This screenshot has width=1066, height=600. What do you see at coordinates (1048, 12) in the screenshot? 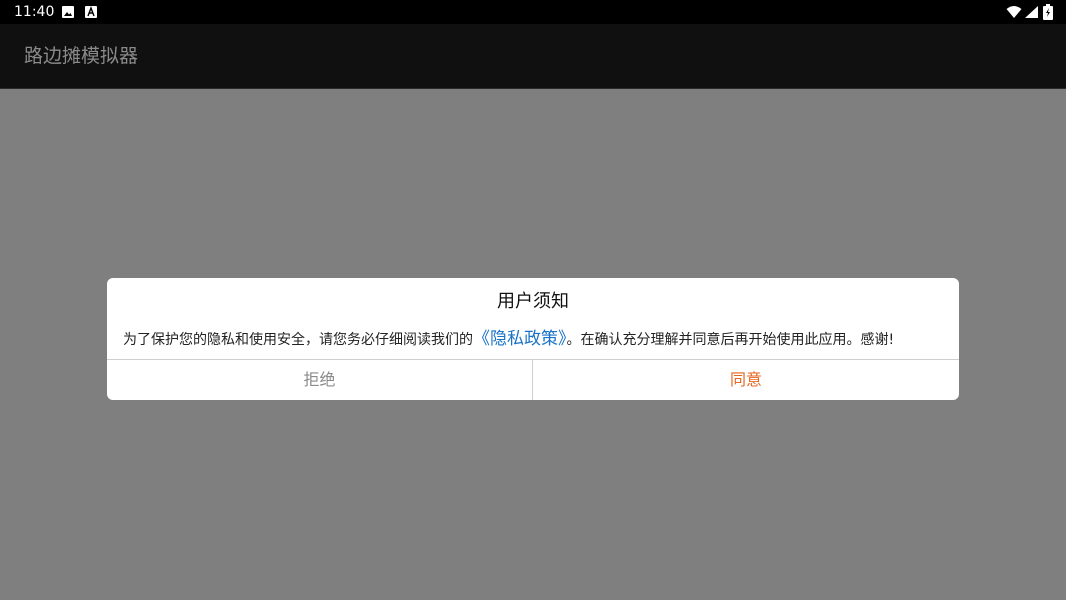
I see `battery-icon` at bounding box center [1048, 12].